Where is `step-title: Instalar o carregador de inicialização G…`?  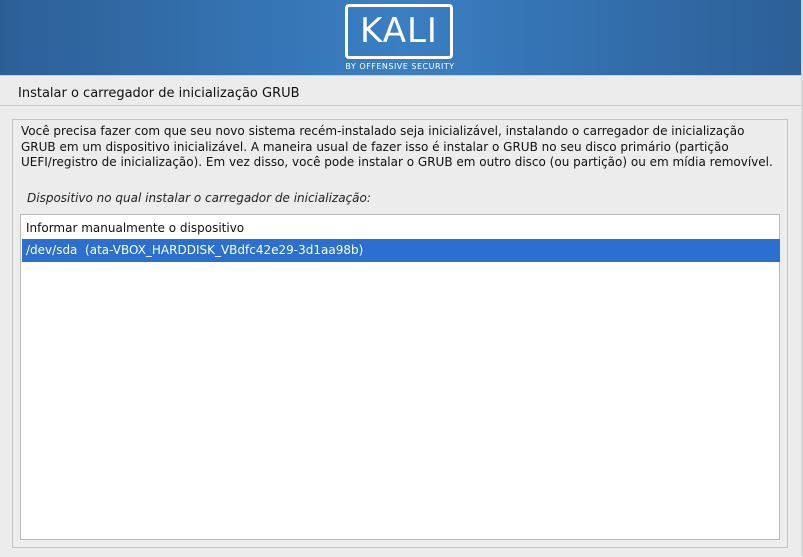
step-title: Instalar o carregador de inicialização G… is located at coordinates (159, 93).